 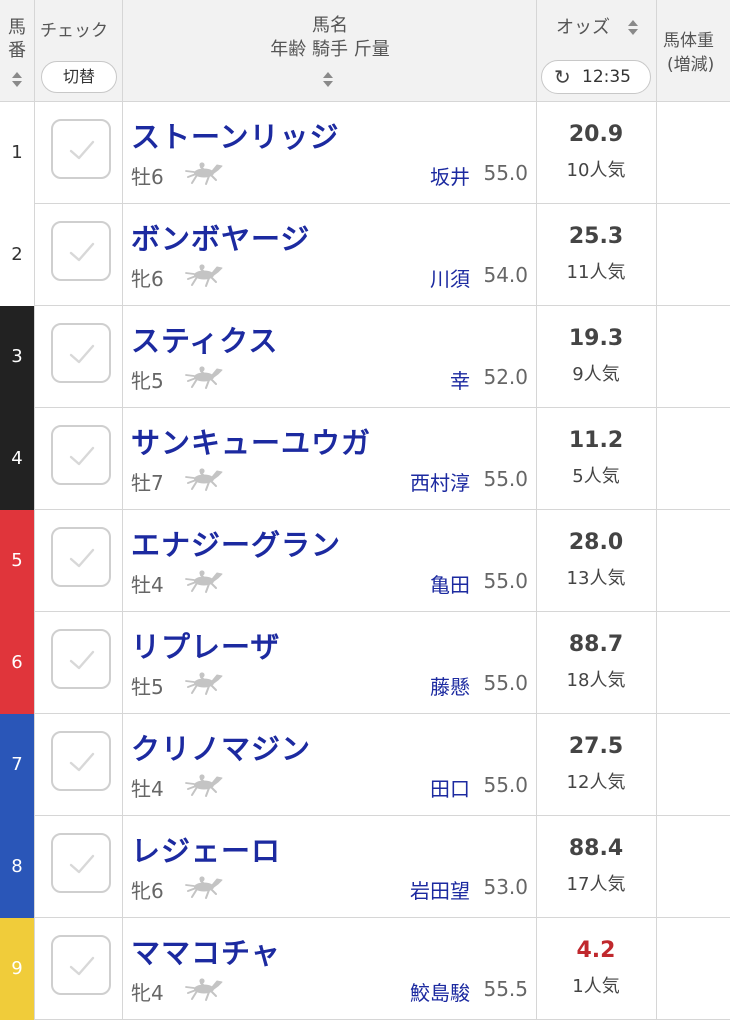 What do you see at coordinates (596, 77) in the screenshot?
I see `refresh-odds-button: ↻ 12:35` at bounding box center [596, 77].